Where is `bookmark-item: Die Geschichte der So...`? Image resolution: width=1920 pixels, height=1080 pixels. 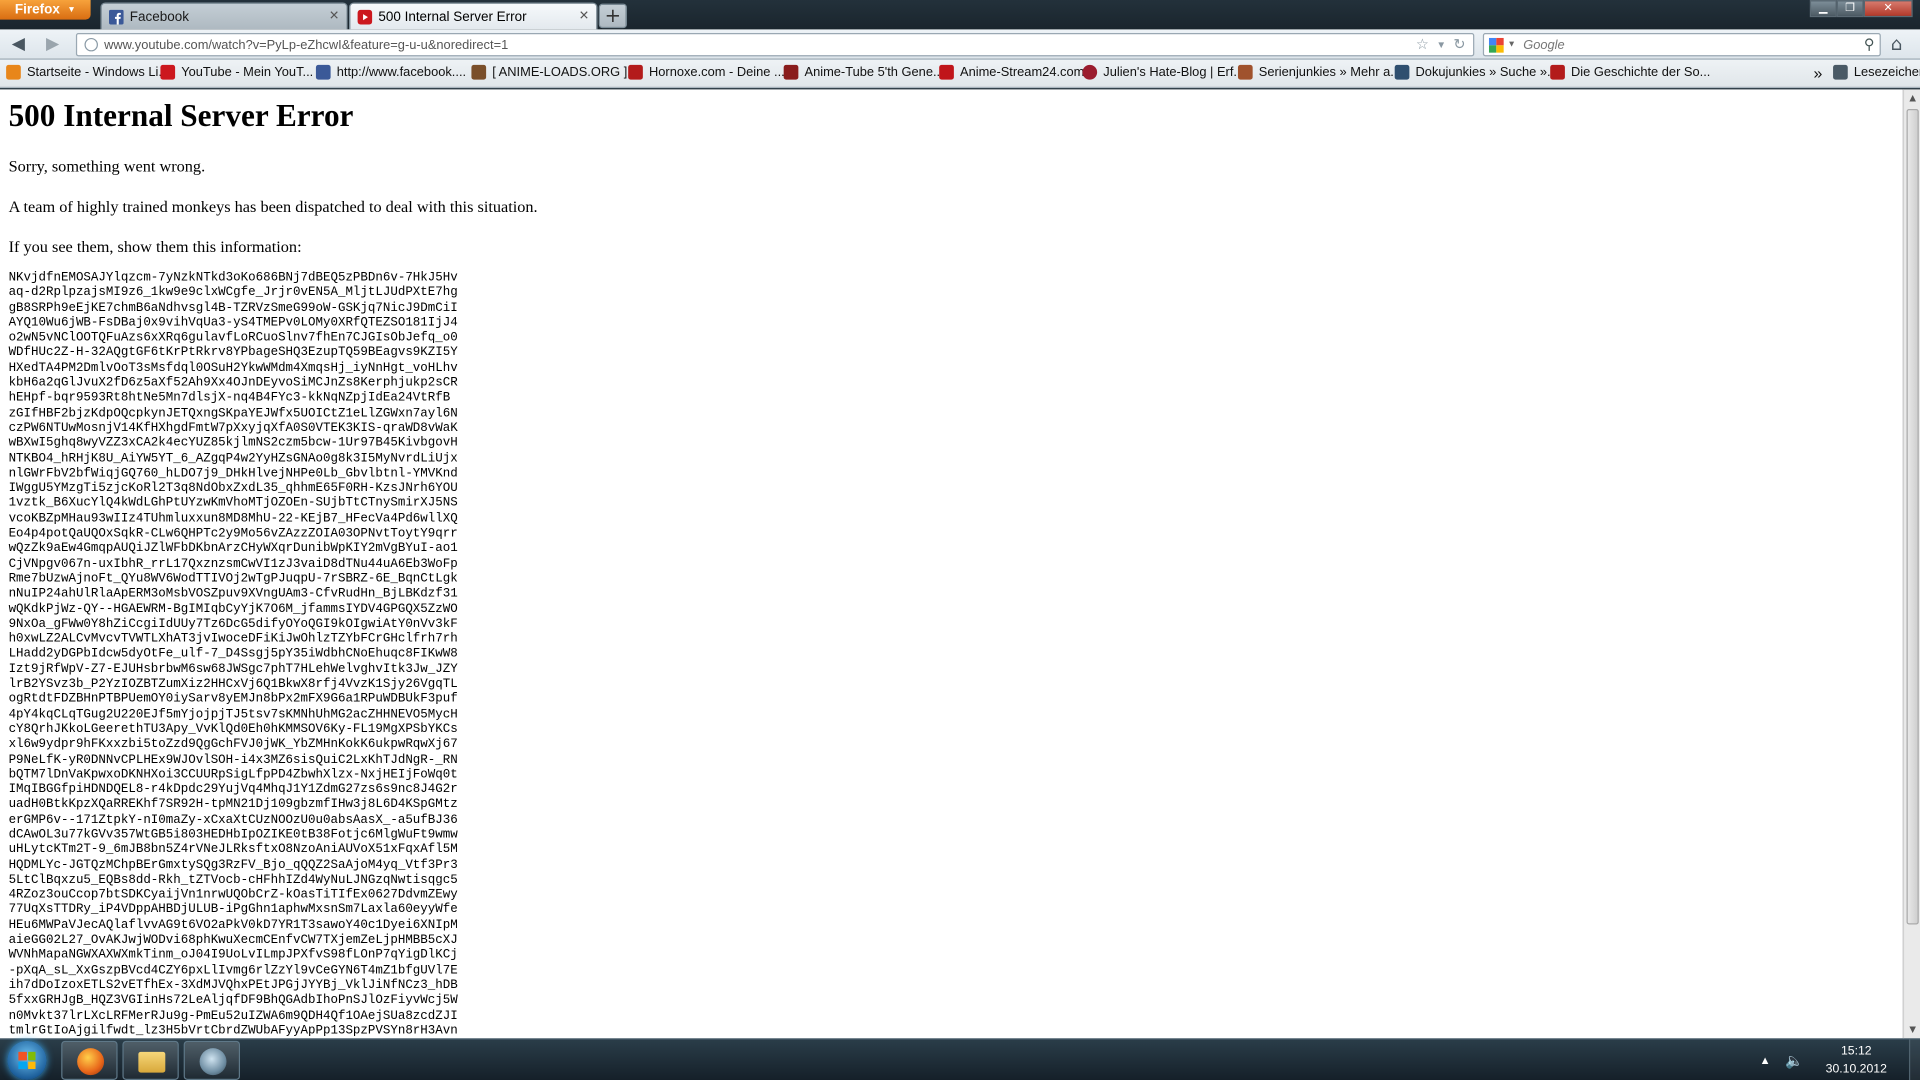 bookmark-item: Die Geschichte der So... is located at coordinates (1630, 72).